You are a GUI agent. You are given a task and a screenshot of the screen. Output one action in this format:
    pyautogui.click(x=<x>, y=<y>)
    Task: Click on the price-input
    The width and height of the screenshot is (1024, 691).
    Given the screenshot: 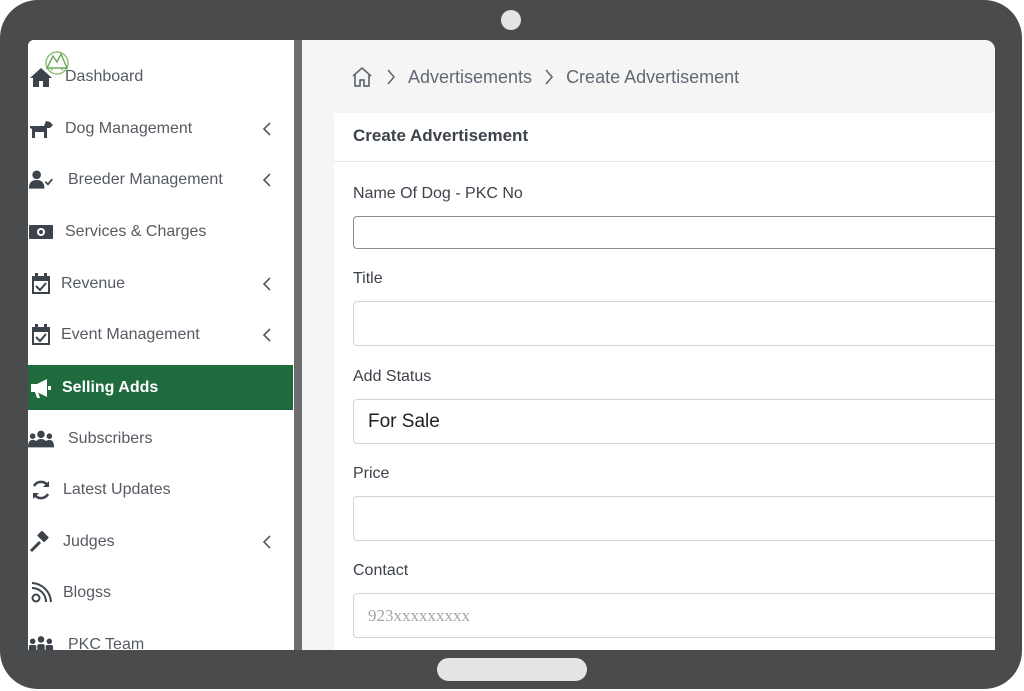 What is the action you would take?
    pyautogui.click(x=674, y=518)
    